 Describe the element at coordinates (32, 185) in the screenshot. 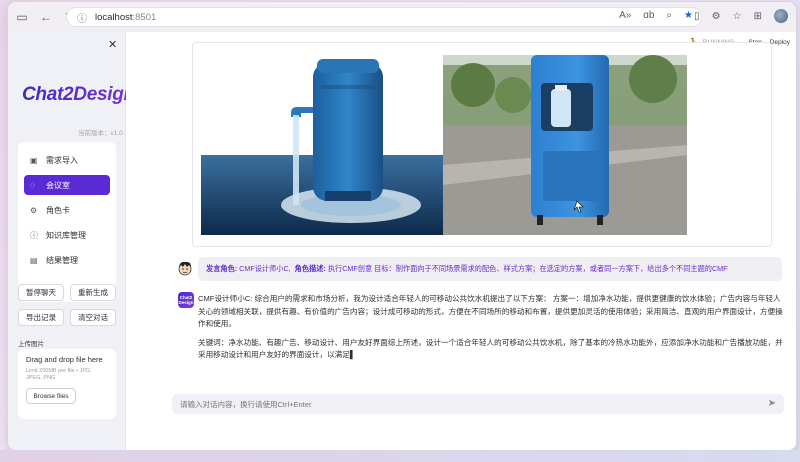

I see `chat-bubble-icon: ◌` at that location.